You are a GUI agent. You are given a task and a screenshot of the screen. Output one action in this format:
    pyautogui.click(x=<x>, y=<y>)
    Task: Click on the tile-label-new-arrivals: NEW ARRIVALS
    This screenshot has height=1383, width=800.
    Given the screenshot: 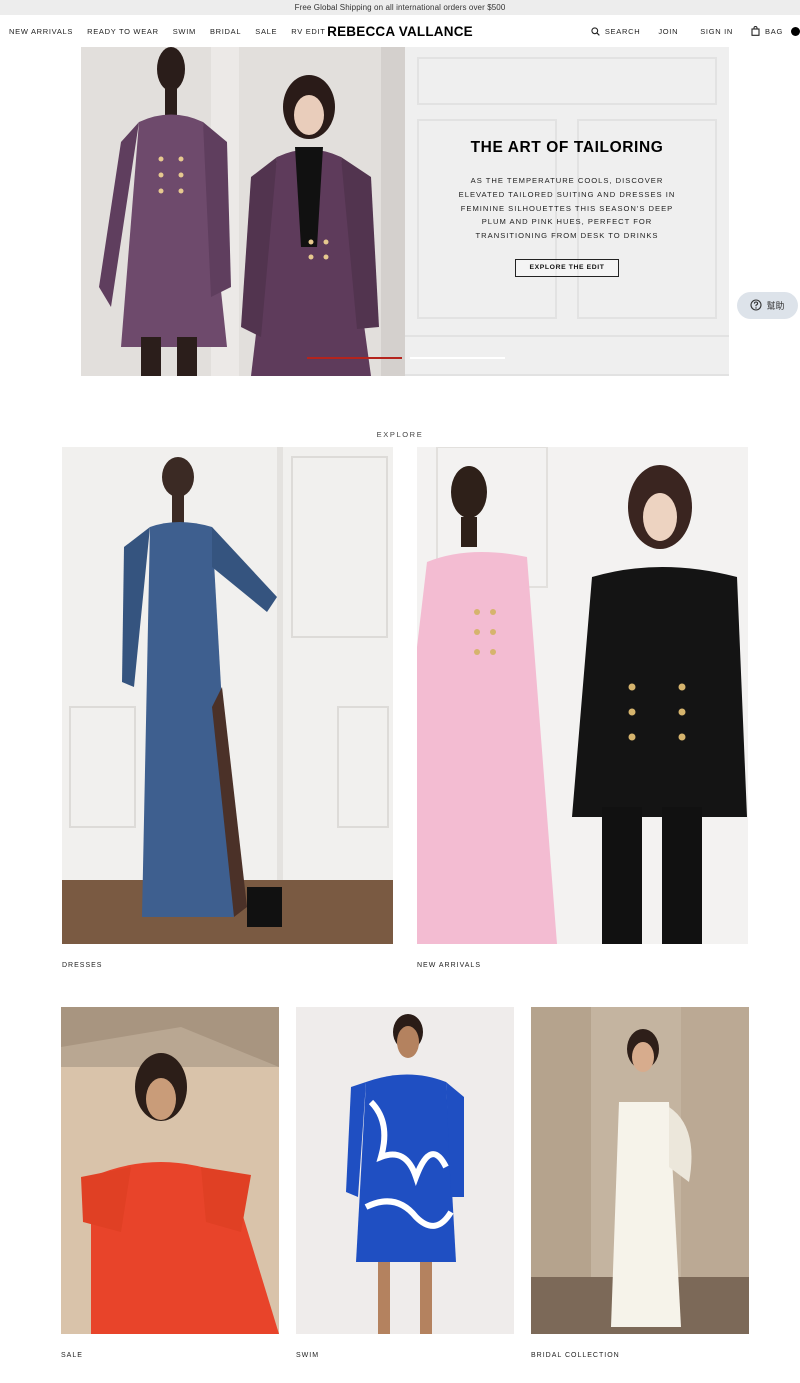 What is the action you would take?
    pyautogui.click(x=449, y=965)
    